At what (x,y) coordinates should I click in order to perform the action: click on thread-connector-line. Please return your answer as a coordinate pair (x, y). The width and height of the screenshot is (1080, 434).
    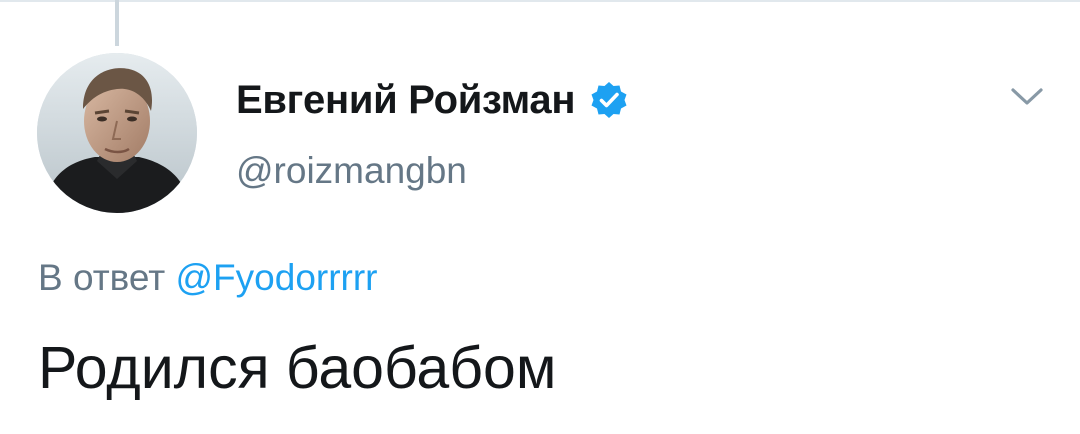
    Looking at the image, I should click on (117, 23).